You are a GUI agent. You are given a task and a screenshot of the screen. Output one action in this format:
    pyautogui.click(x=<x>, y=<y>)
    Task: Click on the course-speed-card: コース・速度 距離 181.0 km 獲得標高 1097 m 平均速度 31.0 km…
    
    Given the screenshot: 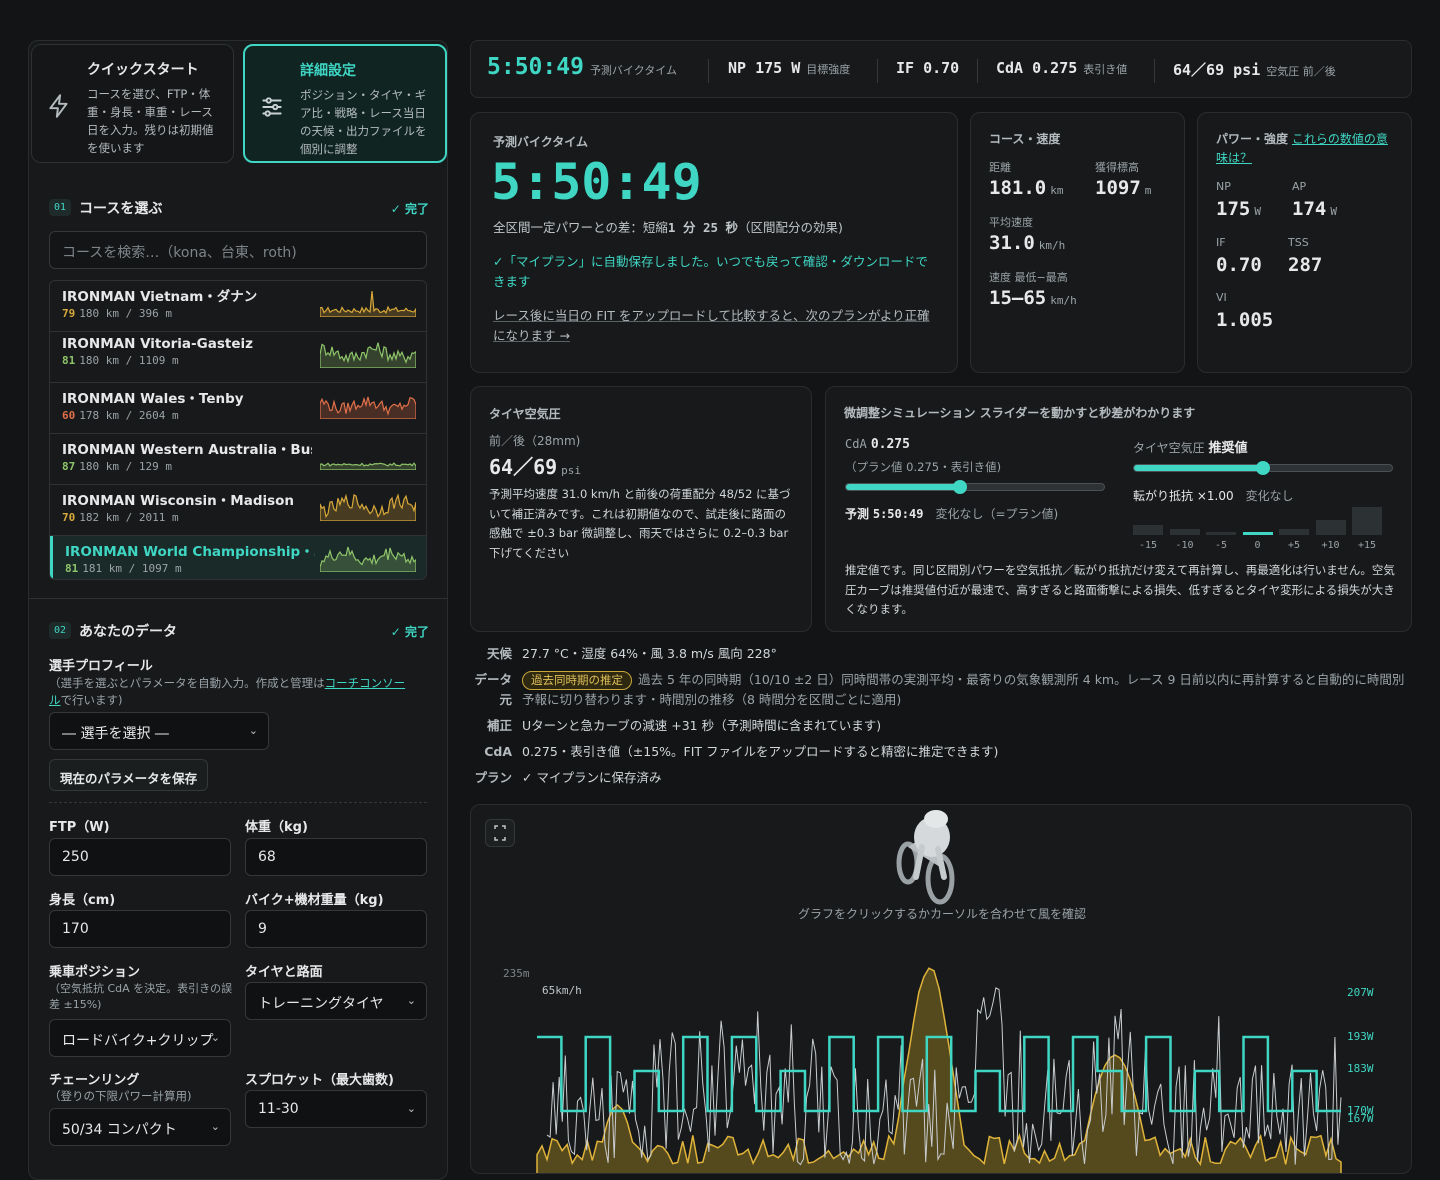 What is the action you would take?
    pyautogui.click(x=1077, y=242)
    